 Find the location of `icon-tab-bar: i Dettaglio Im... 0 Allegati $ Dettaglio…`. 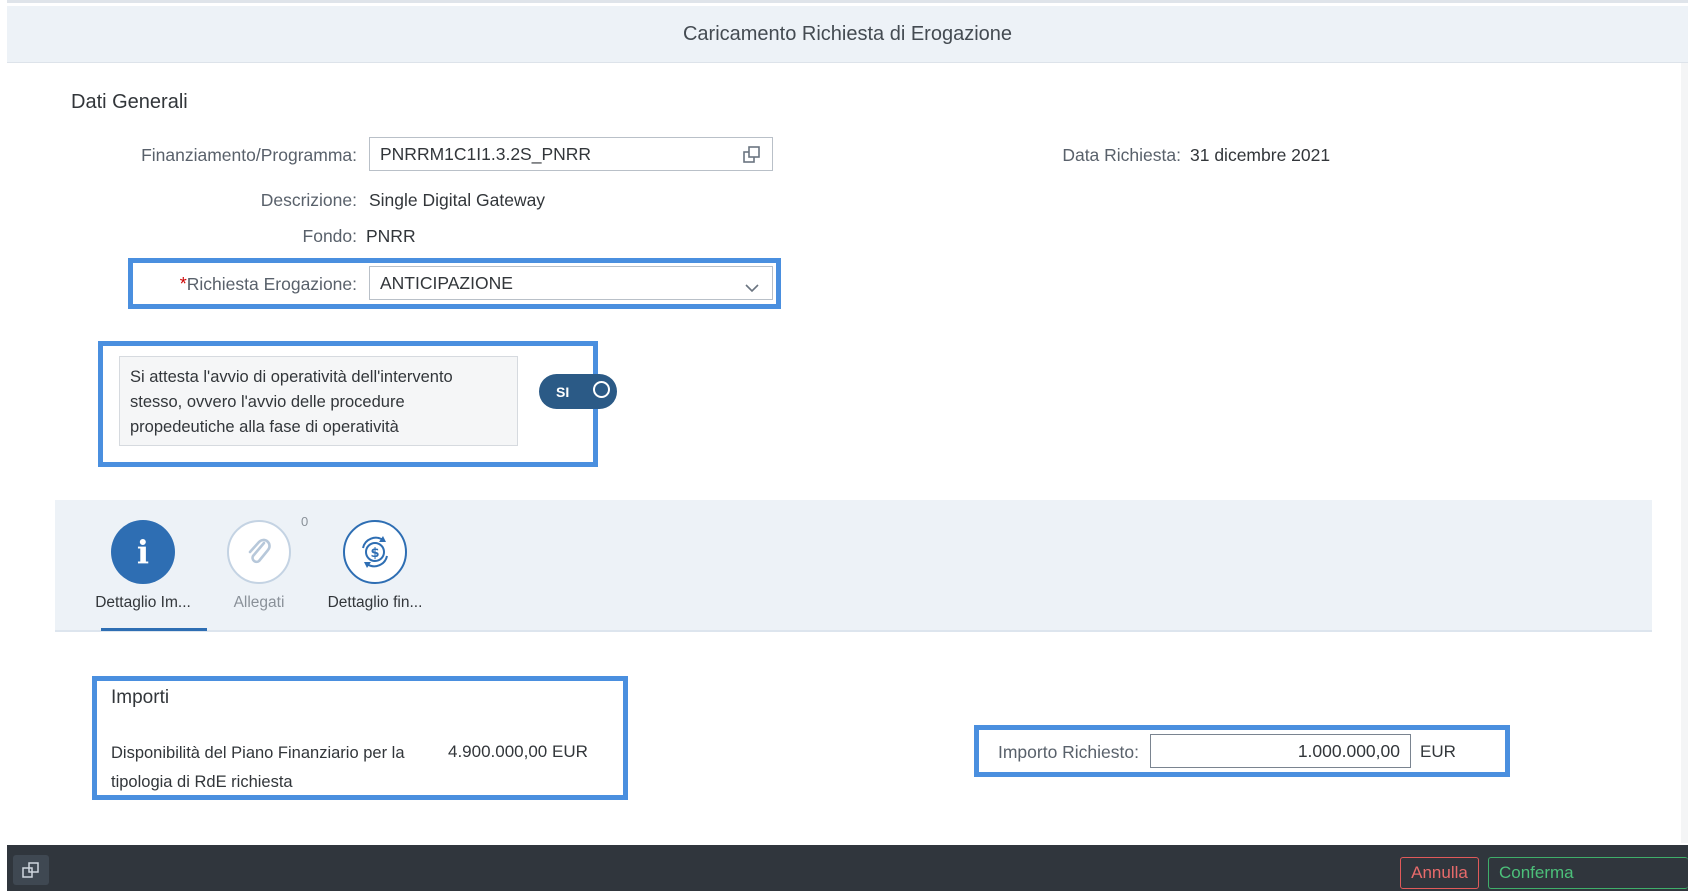

icon-tab-bar: i Dettaglio Im... 0 Allegati $ Dettaglio… is located at coordinates (853, 566).